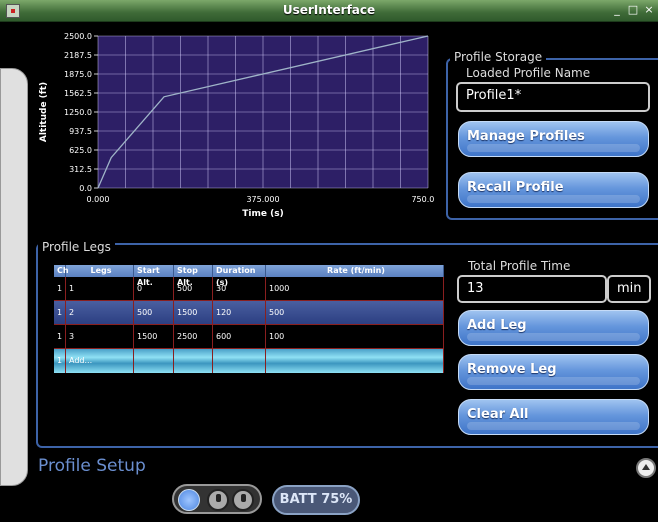 This screenshot has height=522, width=658. Describe the element at coordinates (243, 500) in the screenshot. I see `alert-icon` at that location.